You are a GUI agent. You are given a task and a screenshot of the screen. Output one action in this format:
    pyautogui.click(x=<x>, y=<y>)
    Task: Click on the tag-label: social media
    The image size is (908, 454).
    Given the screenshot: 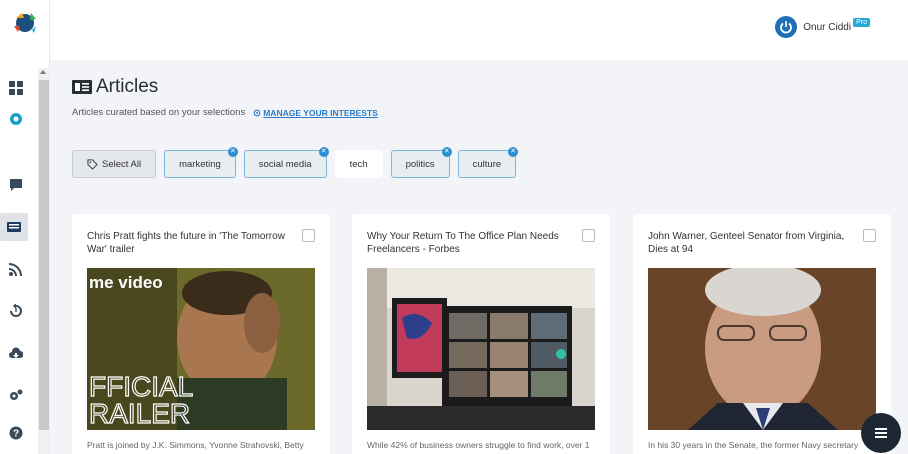 What is the action you would take?
    pyautogui.click(x=285, y=164)
    